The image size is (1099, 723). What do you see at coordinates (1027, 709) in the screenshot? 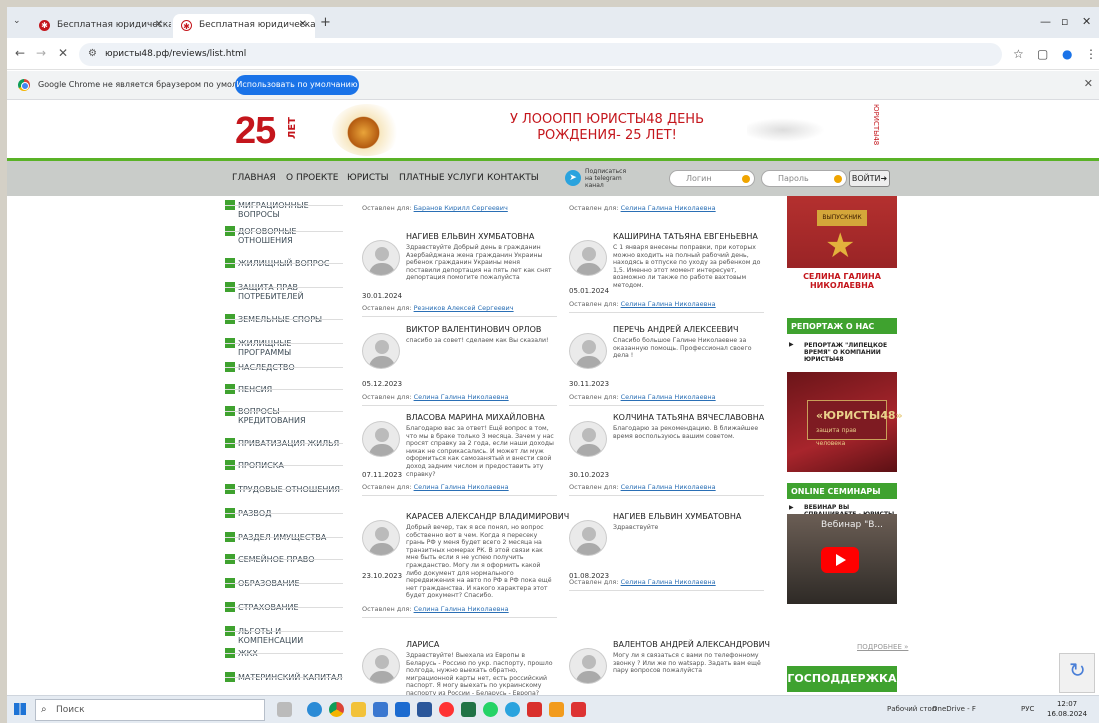
I see `language-indicator: РУС` at bounding box center [1027, 709].